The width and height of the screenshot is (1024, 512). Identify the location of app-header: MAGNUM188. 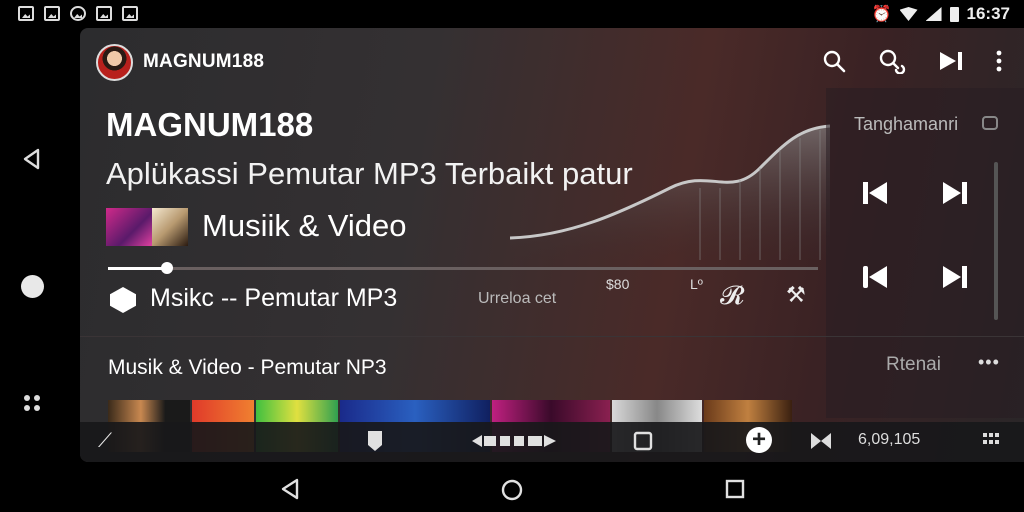
(180, 62).